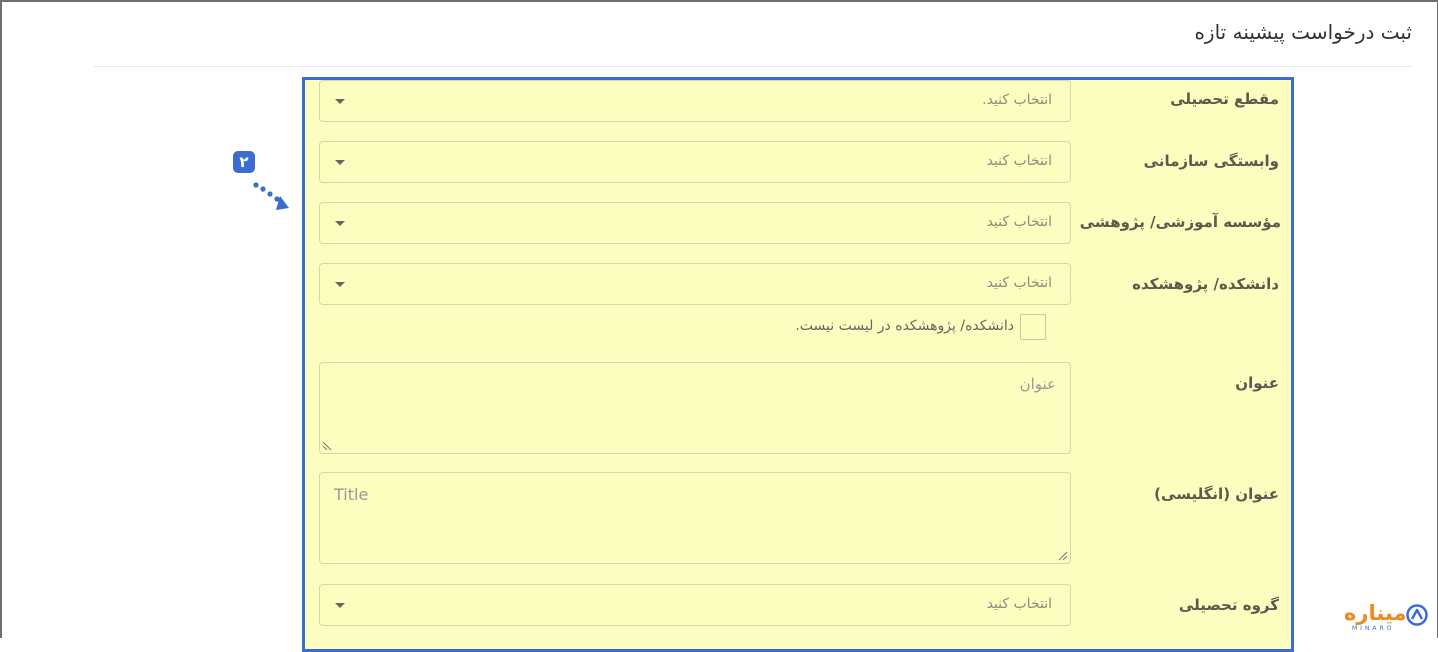 This screenshot has height=652, width=1438. What do you see at coordinates (695, 162) in the screenshot?
I see `affiliation-select: انتخاب کنید` at bounding box center [695, 162].